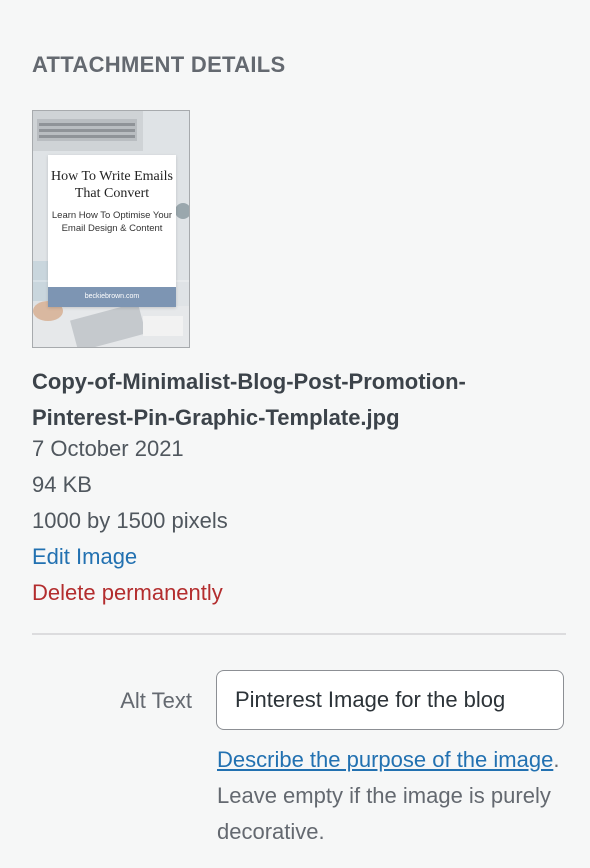 The width and height of the screenshot is (590, 868). Describe the element at coordinates (299, 634) in the screenshot. I see `divider` at that location.